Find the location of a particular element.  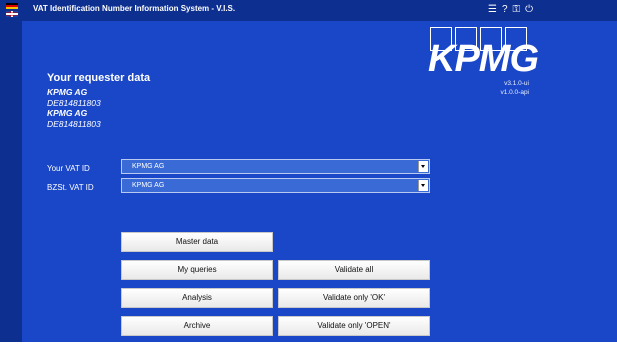

validate-ok-button: Validate only 'OK' is located at coordinates (354, 298).